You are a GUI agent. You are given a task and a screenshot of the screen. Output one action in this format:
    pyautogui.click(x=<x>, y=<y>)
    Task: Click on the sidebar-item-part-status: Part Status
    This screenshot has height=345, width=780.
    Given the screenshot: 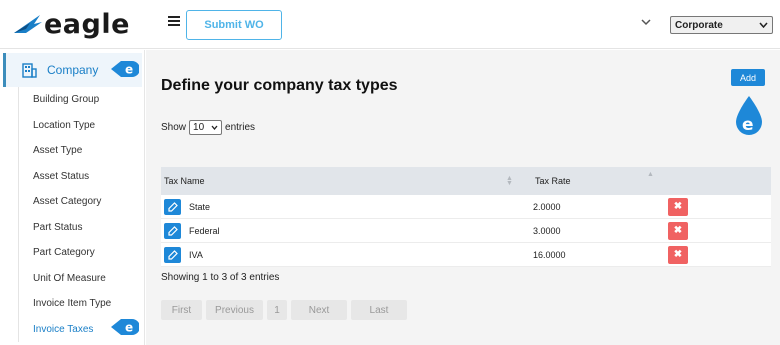 What is the action you would take?
    pyautogui.click(x=81, y=228)
    